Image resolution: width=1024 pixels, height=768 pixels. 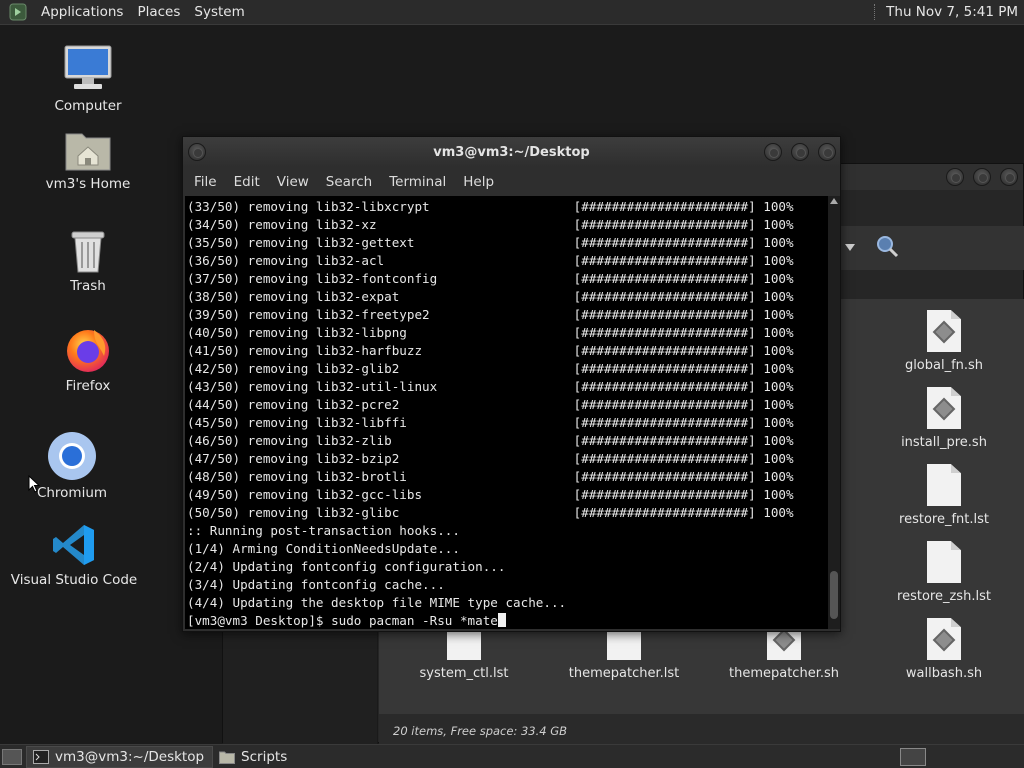 What do you see at coordinates (293, 182) in the screenshot?
I see `menu-view: View` at bounding box center [293, 182].